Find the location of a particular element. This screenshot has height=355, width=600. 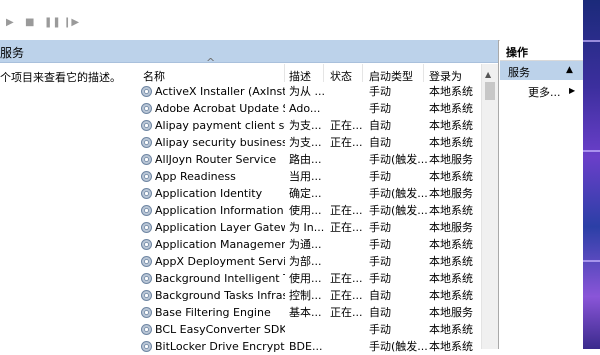

submenu-arrow-icon: ▶ is located at coordinates (572, 90).